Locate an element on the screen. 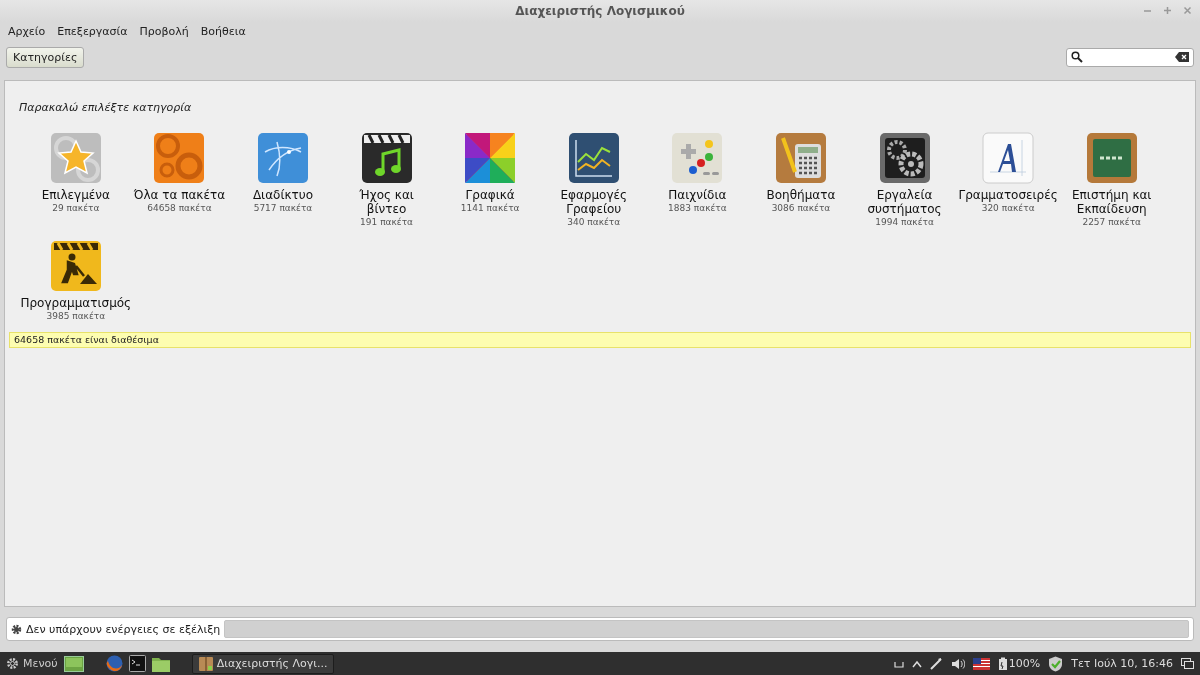 Image resolution: width=1200 pixels, height=675 pixels. package-count: 64658 πακέτα is located at coordinates (179, 208).